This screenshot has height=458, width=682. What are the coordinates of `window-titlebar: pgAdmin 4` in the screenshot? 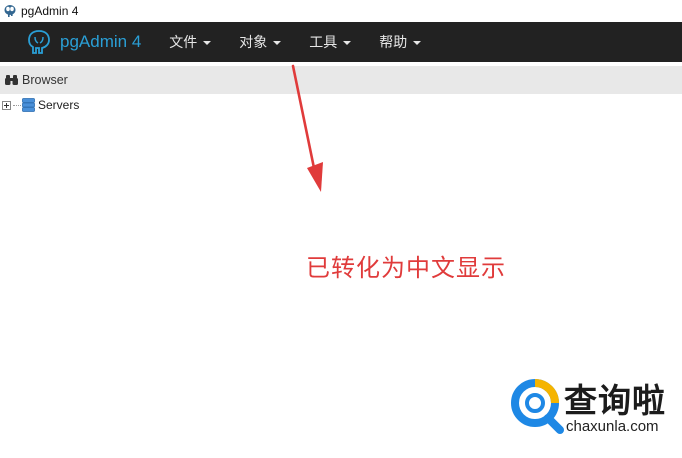 It's located at (341, 11).